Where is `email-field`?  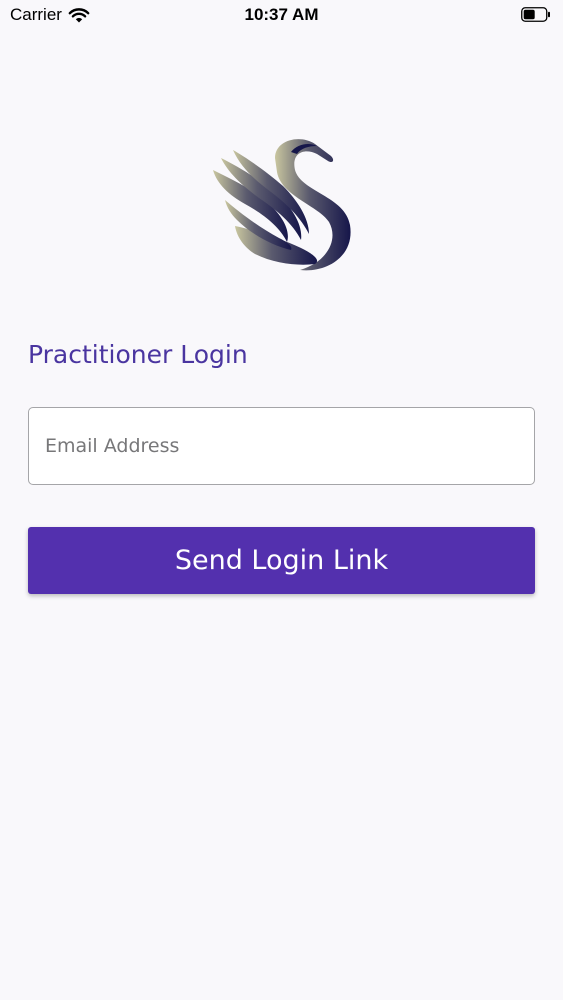 email-field is located at coordinates (281, 446).